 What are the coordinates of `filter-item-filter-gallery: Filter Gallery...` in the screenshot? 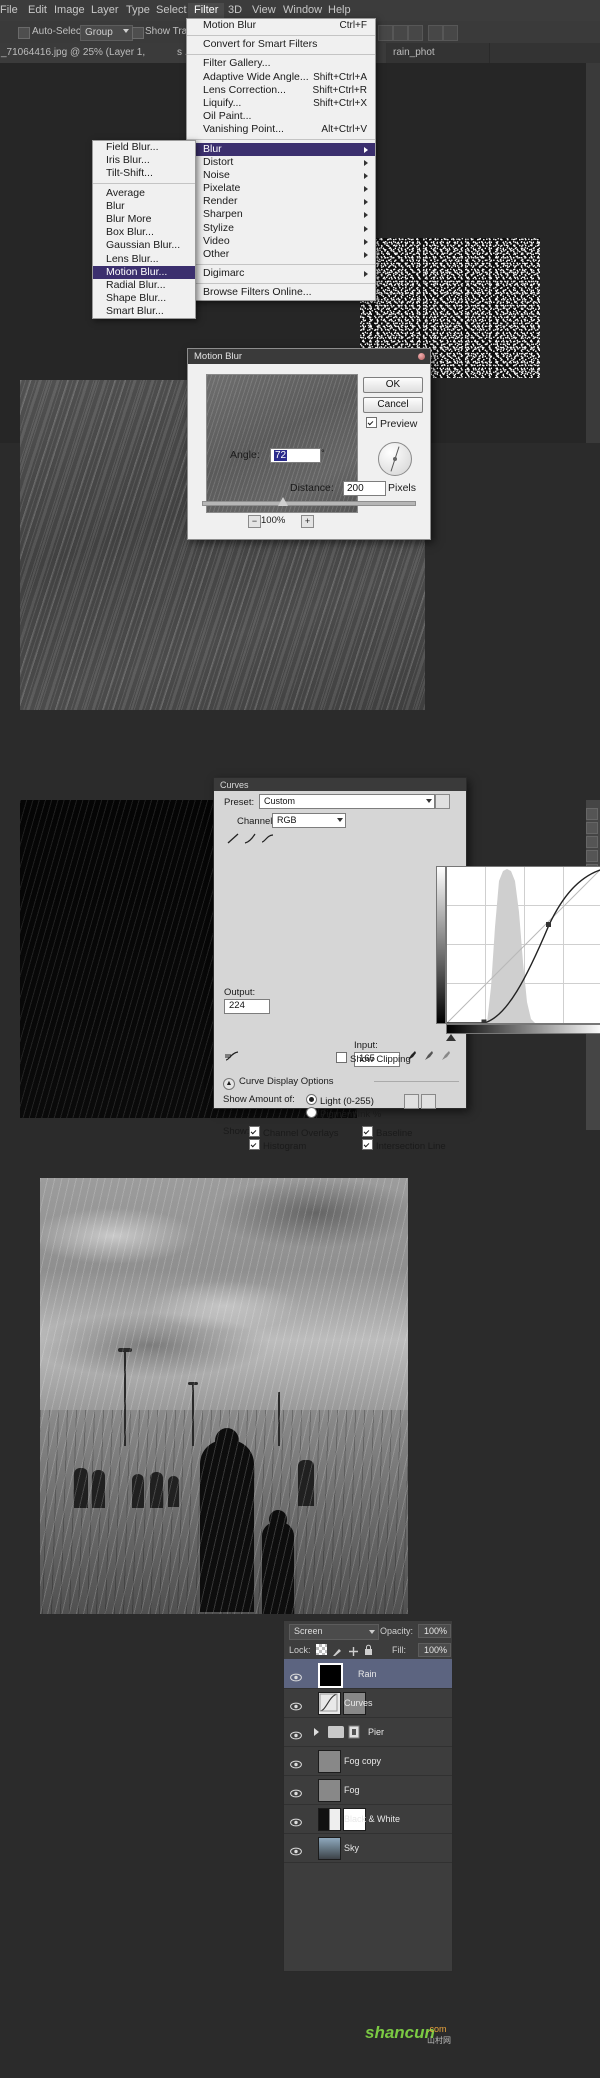 It's located at (281, 63).